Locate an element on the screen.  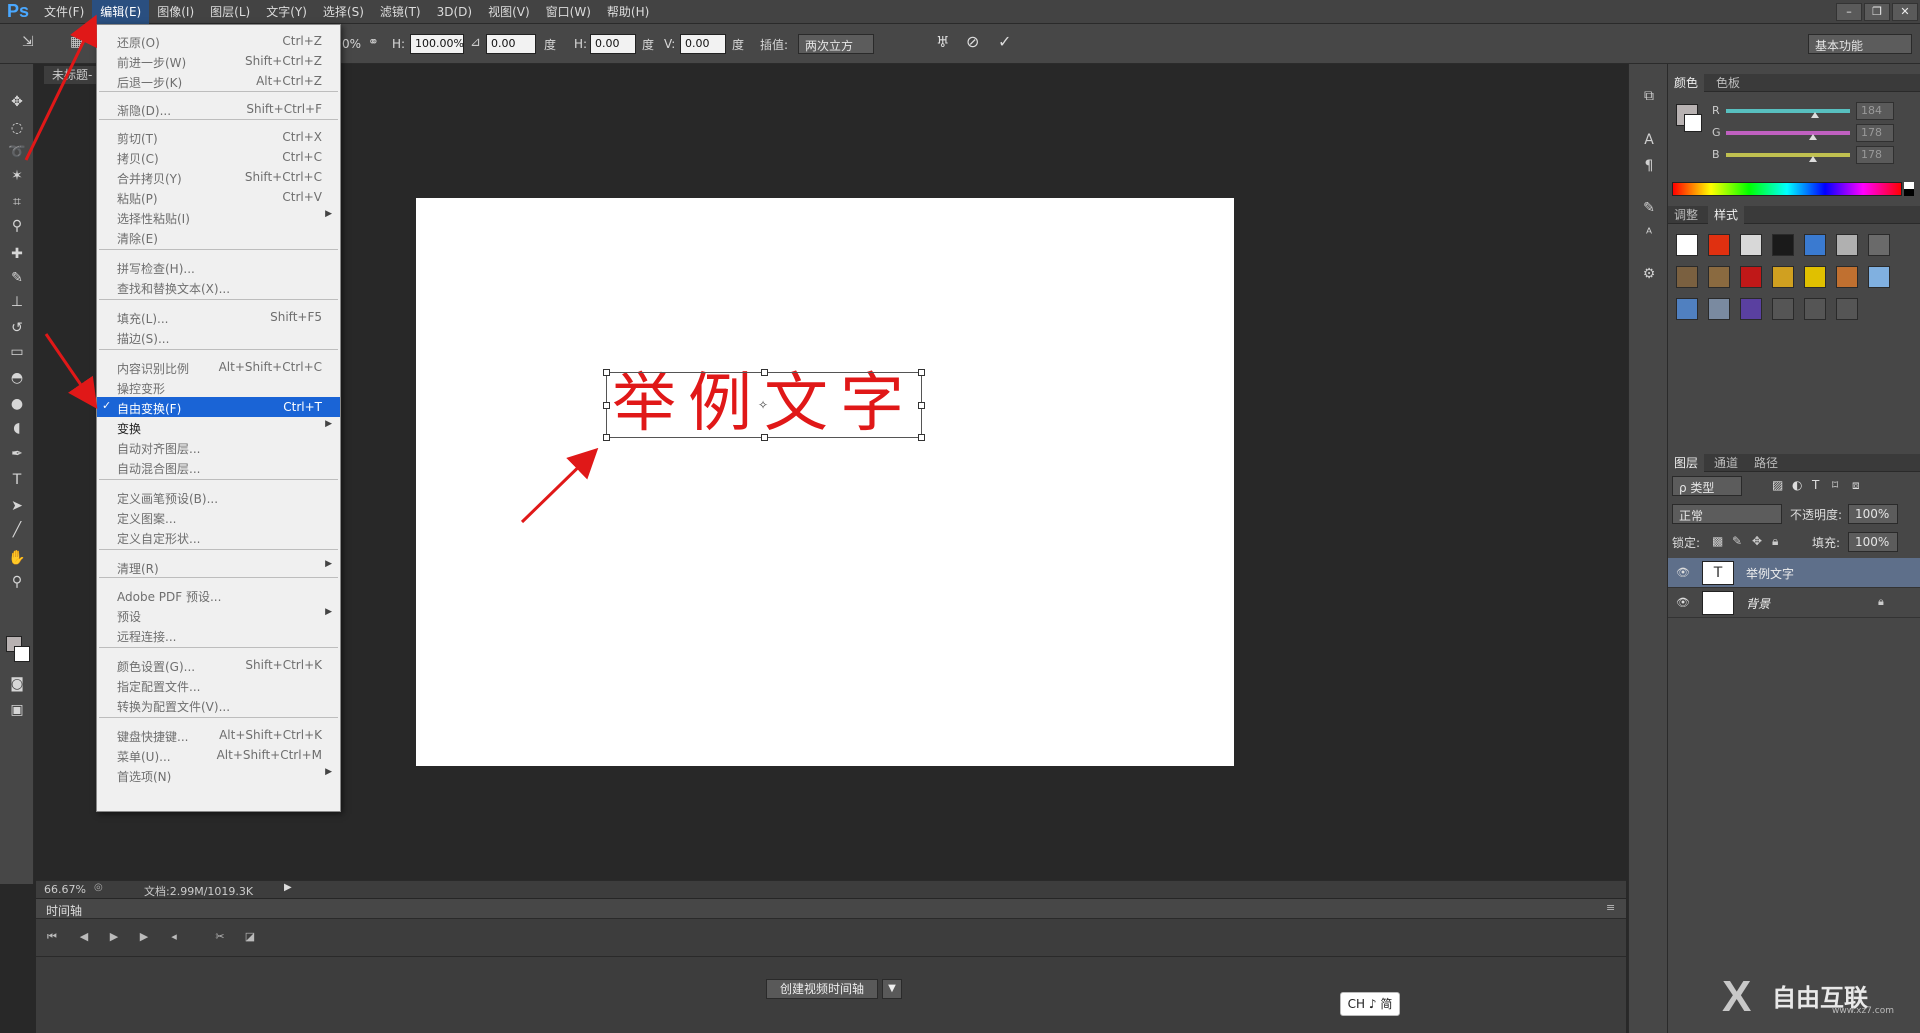
channel-slider is located at coordinates (1788, 155).